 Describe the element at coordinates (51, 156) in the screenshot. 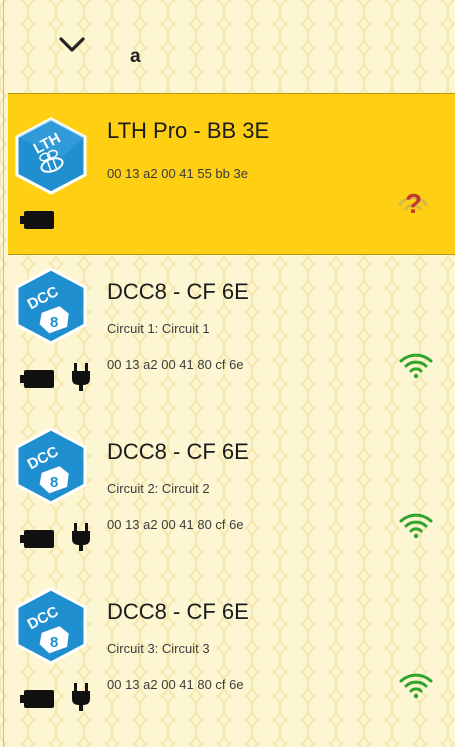

I see `lth-hex-logo-icon: LTH` at that location.